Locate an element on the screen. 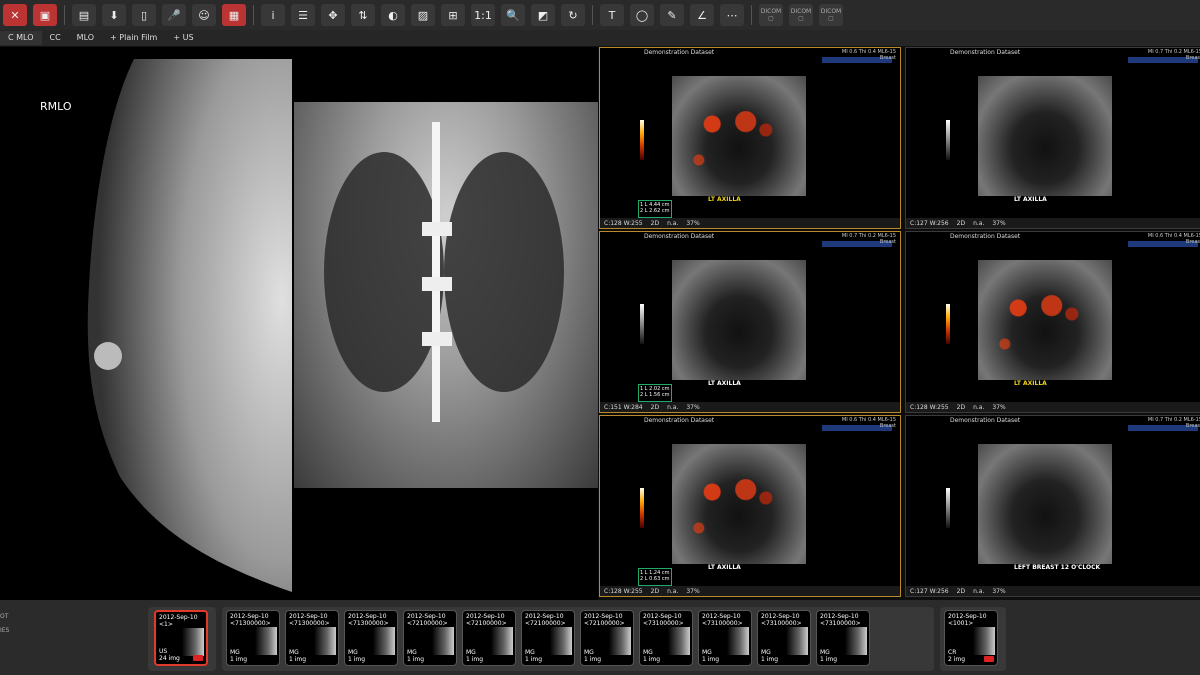 Image resolution: width=1200 pixels, height=675 pixels. zoom-icon: 🔍 is located at coordinates (513, 15).